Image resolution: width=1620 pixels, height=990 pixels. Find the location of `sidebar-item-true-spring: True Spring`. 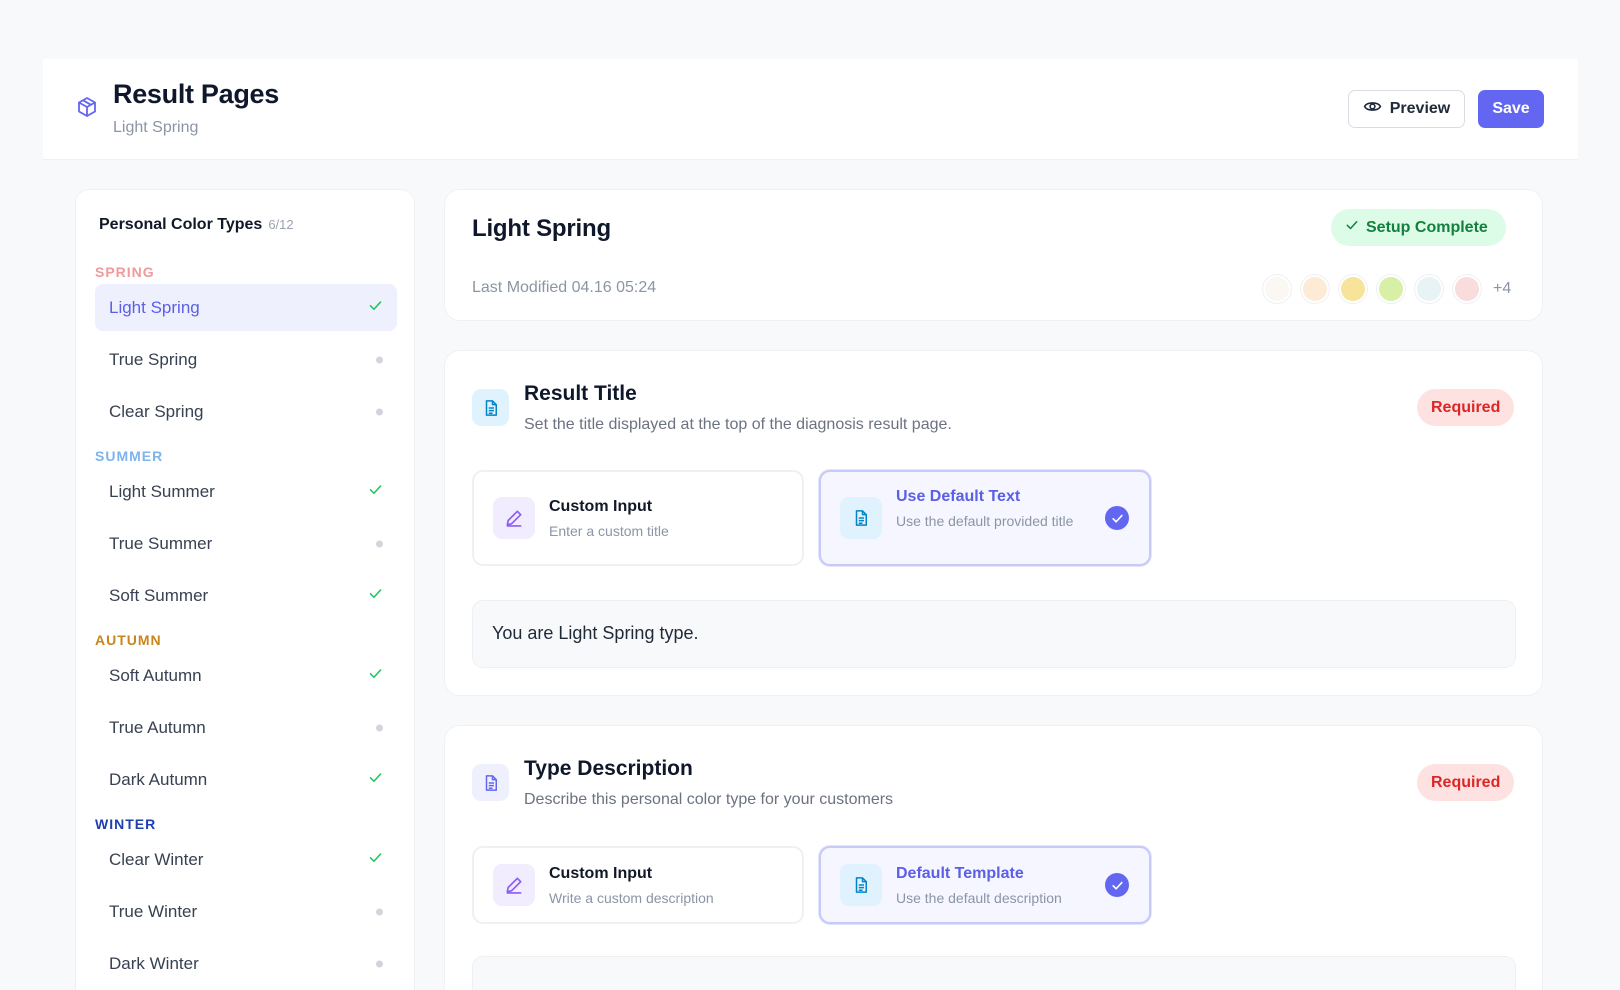

sidebar-item-true-spring: True Spring is located at coordinates (246, 359).